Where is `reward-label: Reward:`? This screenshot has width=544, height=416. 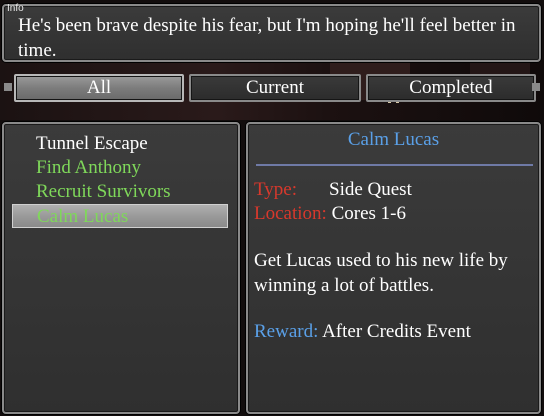 reward-label: Reward: is located at coordinates (286, 331).